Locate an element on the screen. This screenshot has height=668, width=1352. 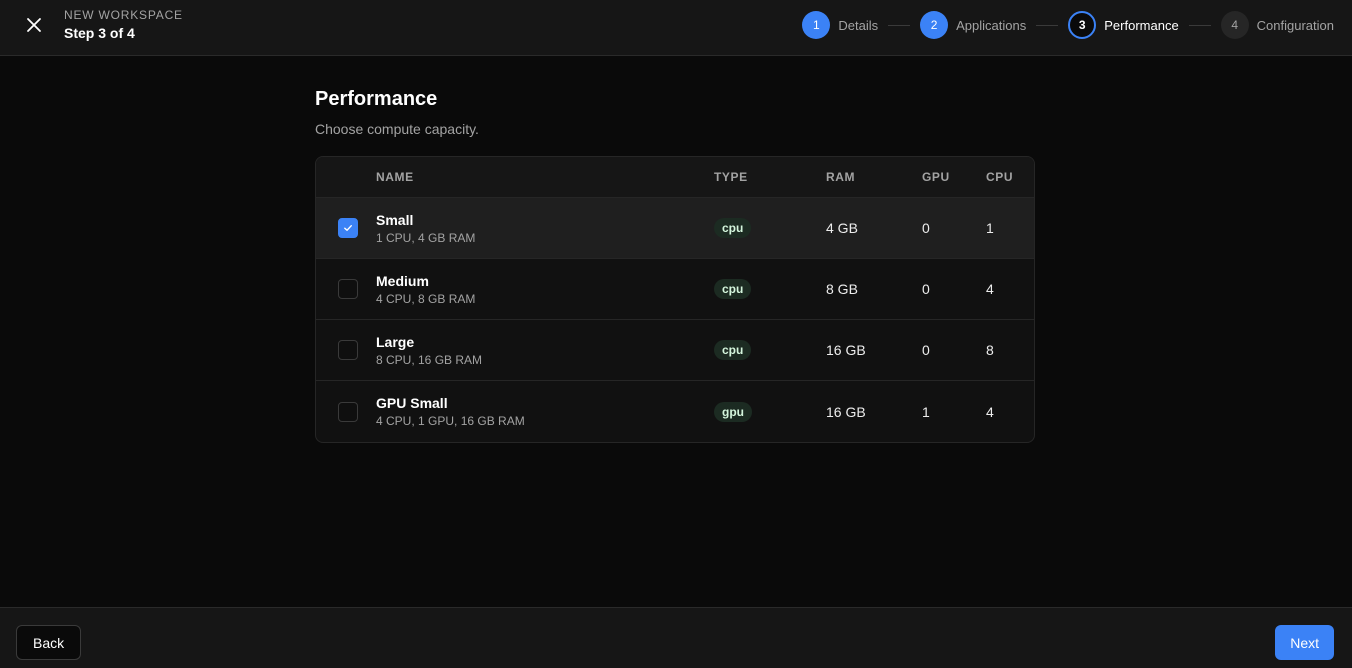
column-header-ram: RAM is located at coordinates (841, 177).